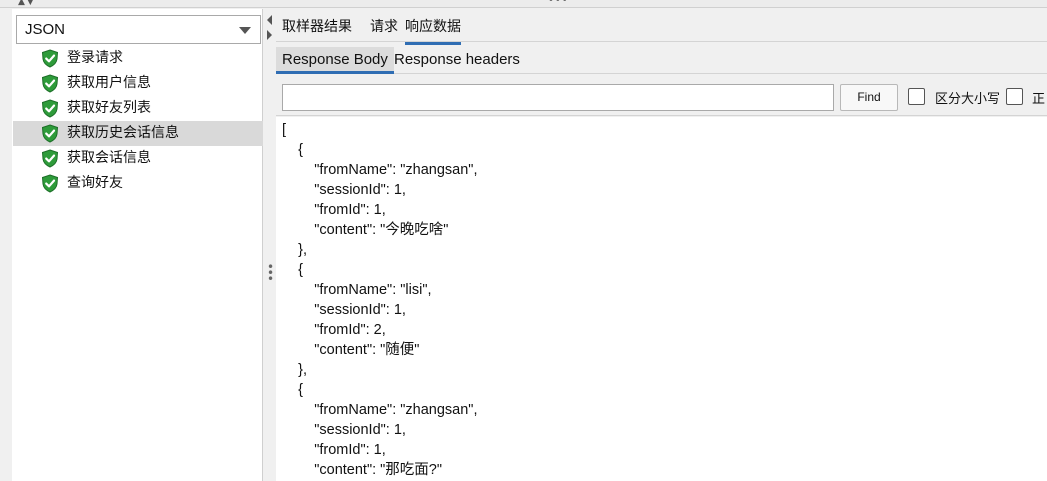  I want to click on tree-item: 查询好友, so click(138, 183).